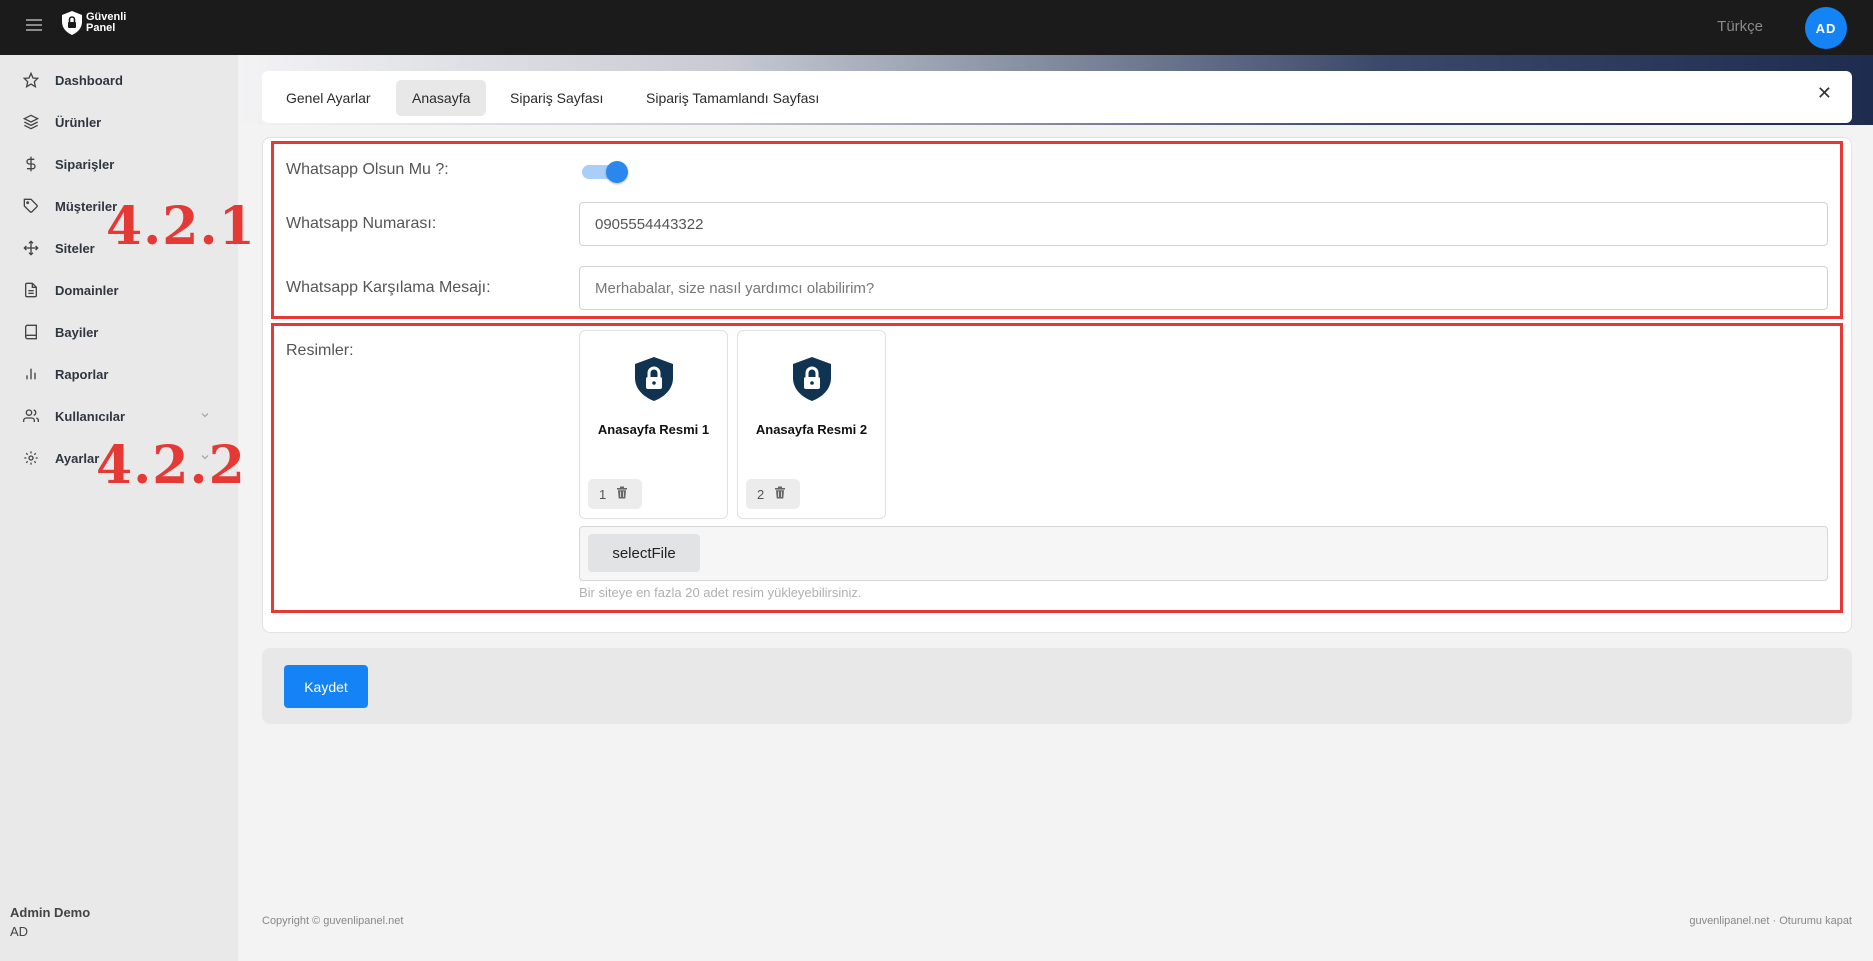 The height and width of the screenshot is (961, 1873). What do you see at coordinates (441, 98) in the screenshot?
I see `tab-homepage: Anasayfa` at bounding box center [441, 98].